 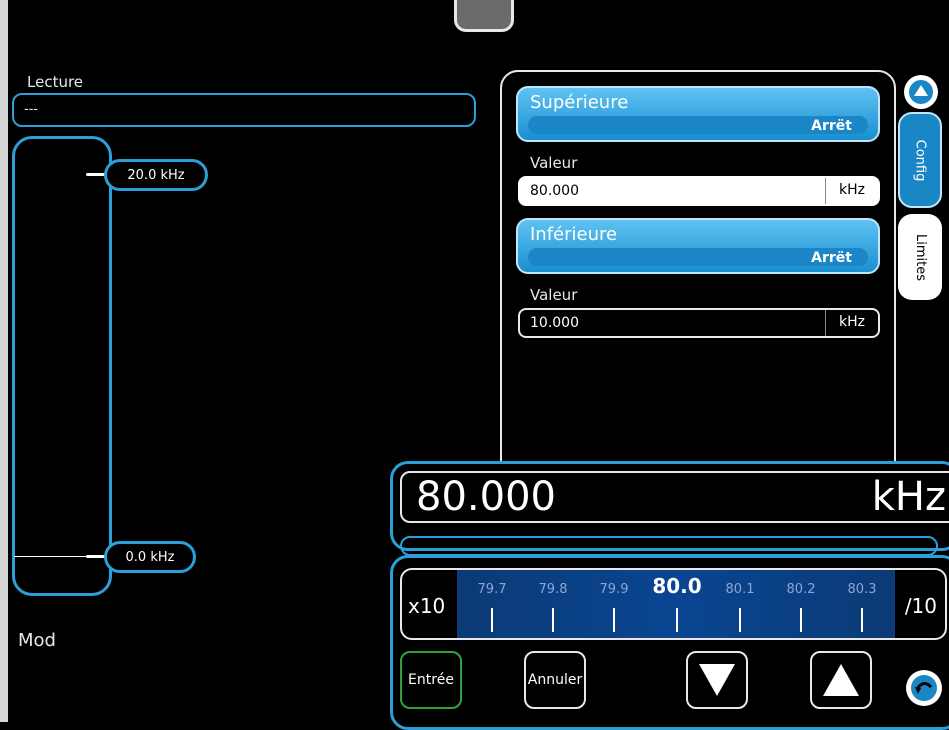 What do you see at coordinates (554, 323) in the screenshot?
I see `lower-value: 10.000` at bounding box center [554, 323].